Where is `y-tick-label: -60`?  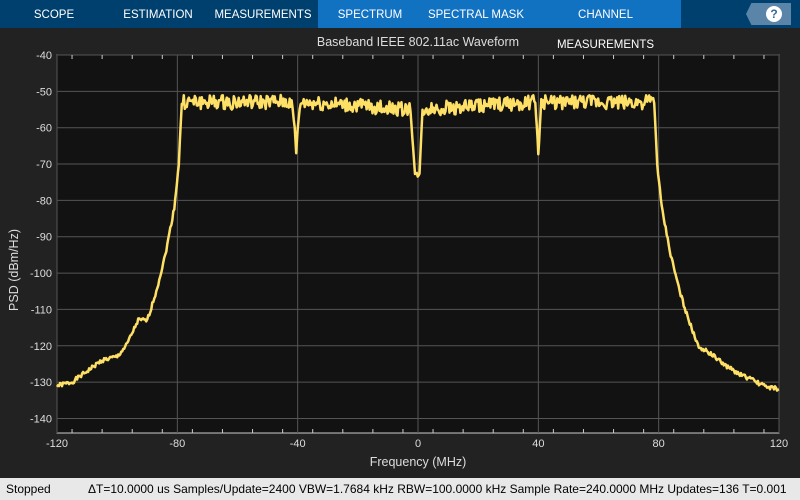 y-tick-label: -60 is located at coordinates (44, 129).